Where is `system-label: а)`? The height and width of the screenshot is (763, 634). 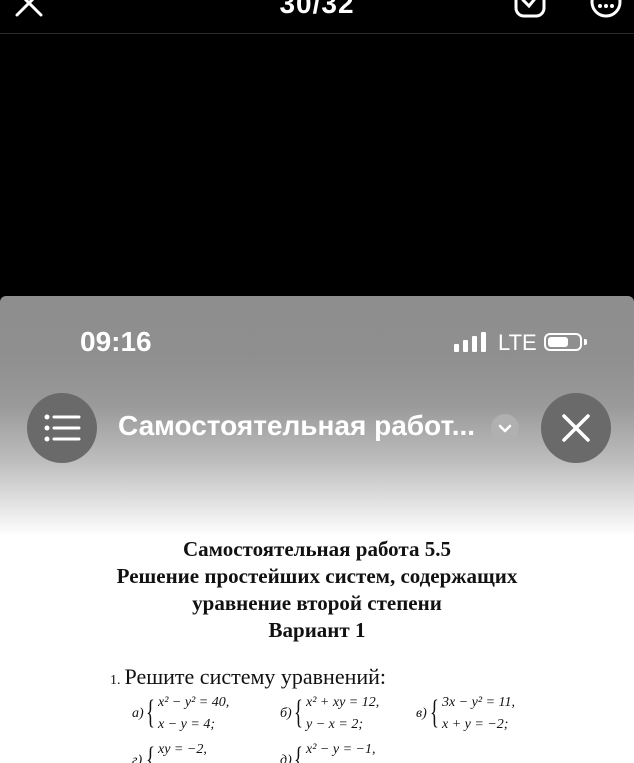
system-label: а) is located at coordinates (138, 713).